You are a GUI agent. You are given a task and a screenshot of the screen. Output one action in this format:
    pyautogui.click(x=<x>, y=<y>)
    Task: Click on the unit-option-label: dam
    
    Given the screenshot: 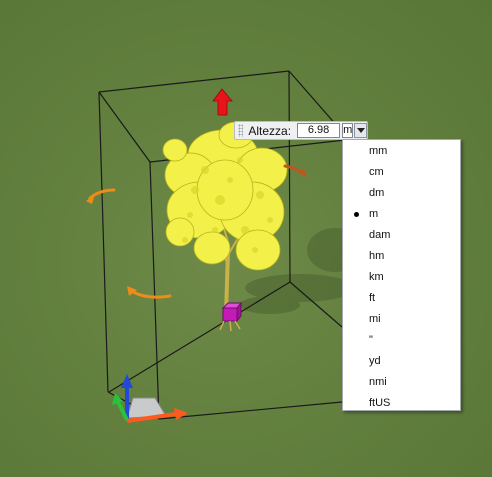 What is the action you would take?
    pyautogui.click(x=380, y=235)
    